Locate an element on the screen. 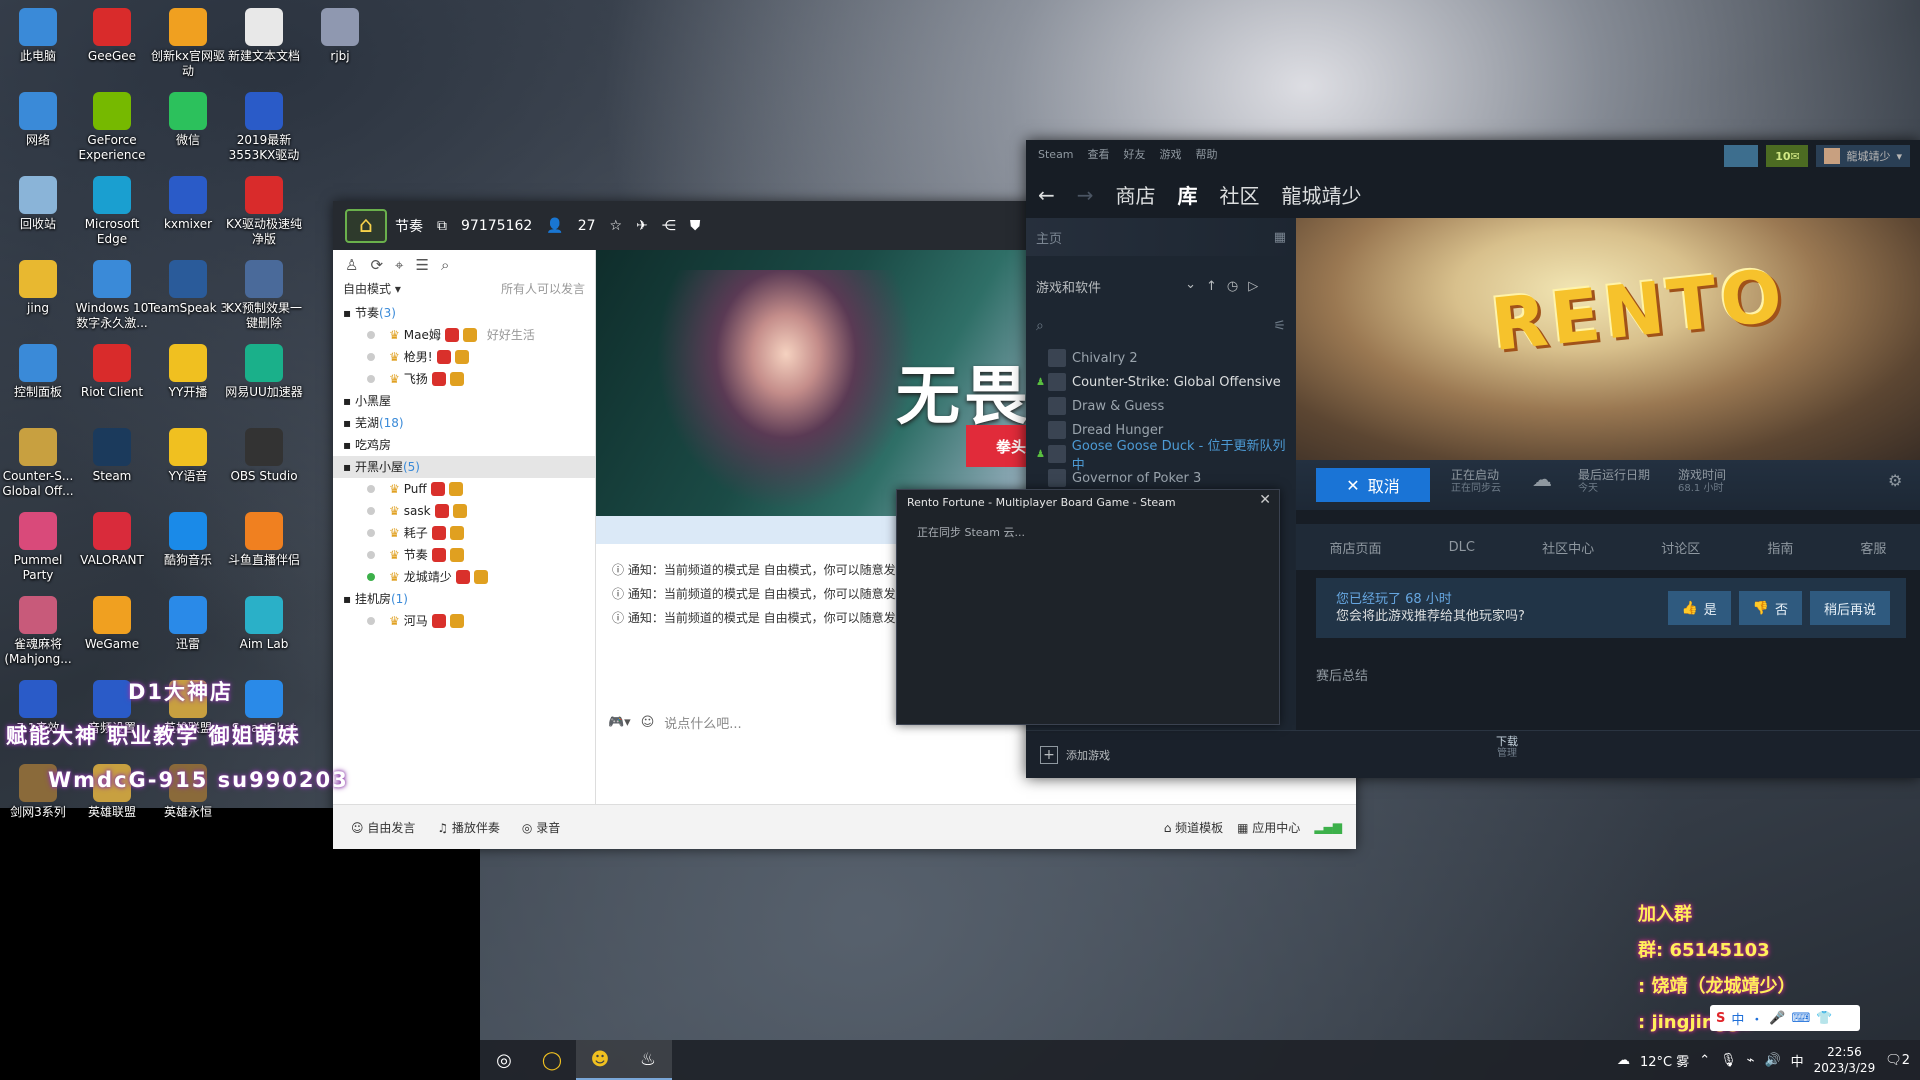  chevron-up-icon: ⌃ is located at coordinates (1704, 1060).